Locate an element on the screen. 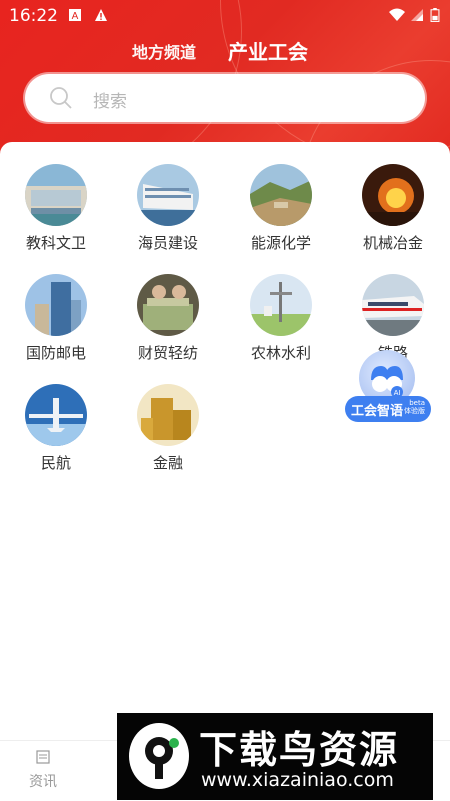  category-education: 教科文卫 is located at coordinates (56, 208).